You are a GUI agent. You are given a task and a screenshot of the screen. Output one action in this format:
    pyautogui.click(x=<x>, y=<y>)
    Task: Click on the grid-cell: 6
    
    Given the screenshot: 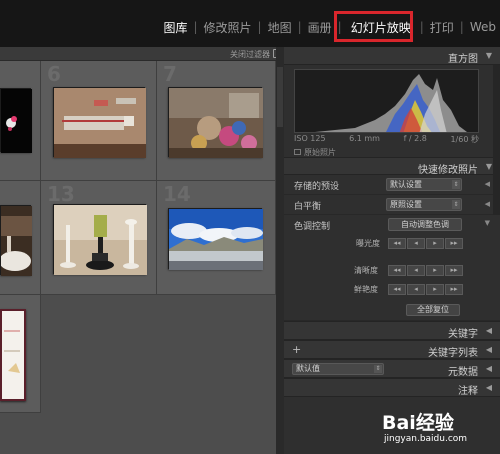 What is the action you would take?
    pyautogui.click(x=99, y=121)
    